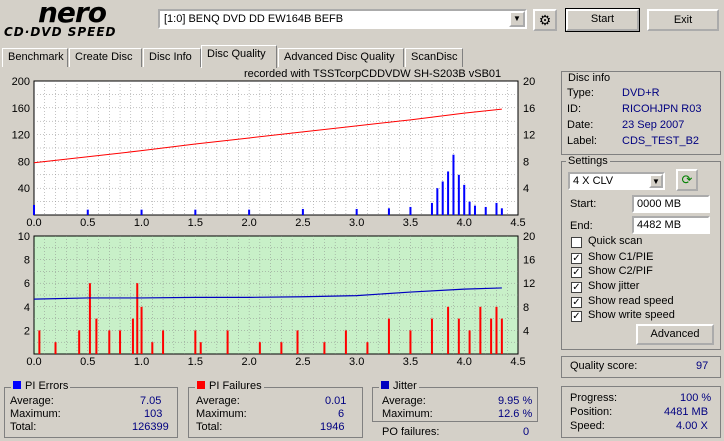 Image resolution: width=724 pixels, height=441 pixels. I want to click on start-button: Start, so click(602, 20).